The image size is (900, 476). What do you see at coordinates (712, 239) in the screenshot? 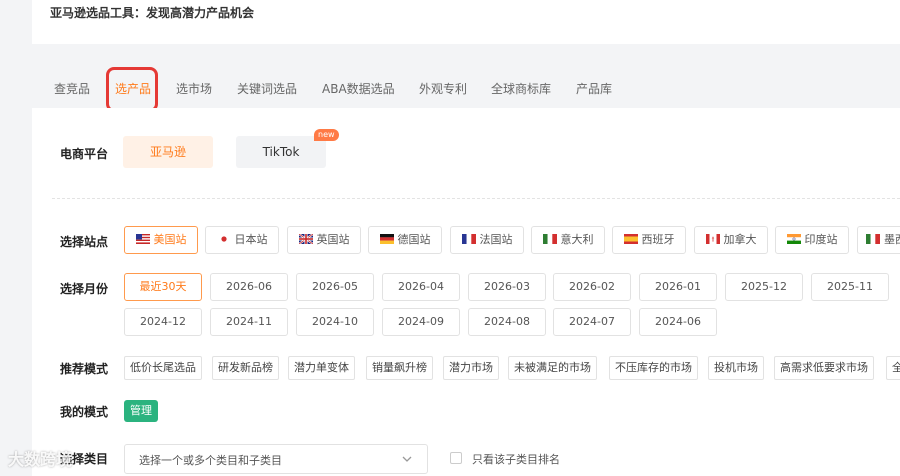
I see `ca-flag-icon` at bounding box center [712, 239].